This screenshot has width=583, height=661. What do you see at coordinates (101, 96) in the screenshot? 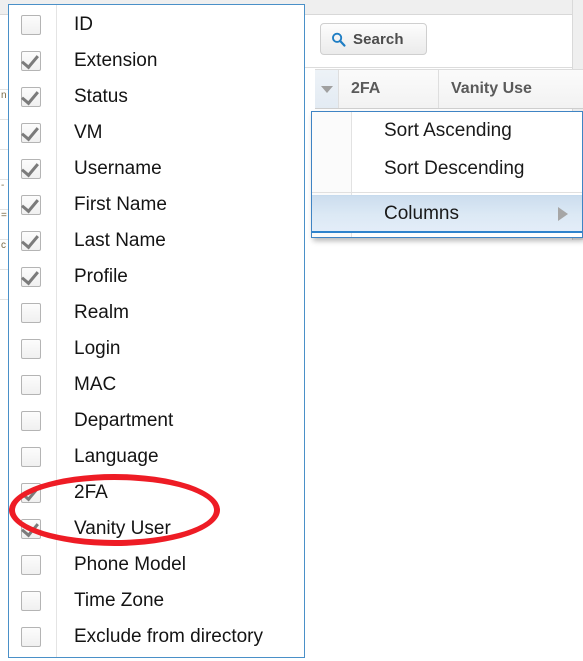
I see `column-checkbox-label: Status` at bounding box center [101, 96].